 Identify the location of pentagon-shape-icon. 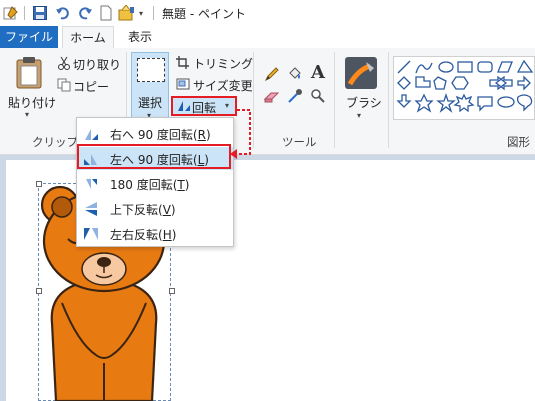
(440, 83).